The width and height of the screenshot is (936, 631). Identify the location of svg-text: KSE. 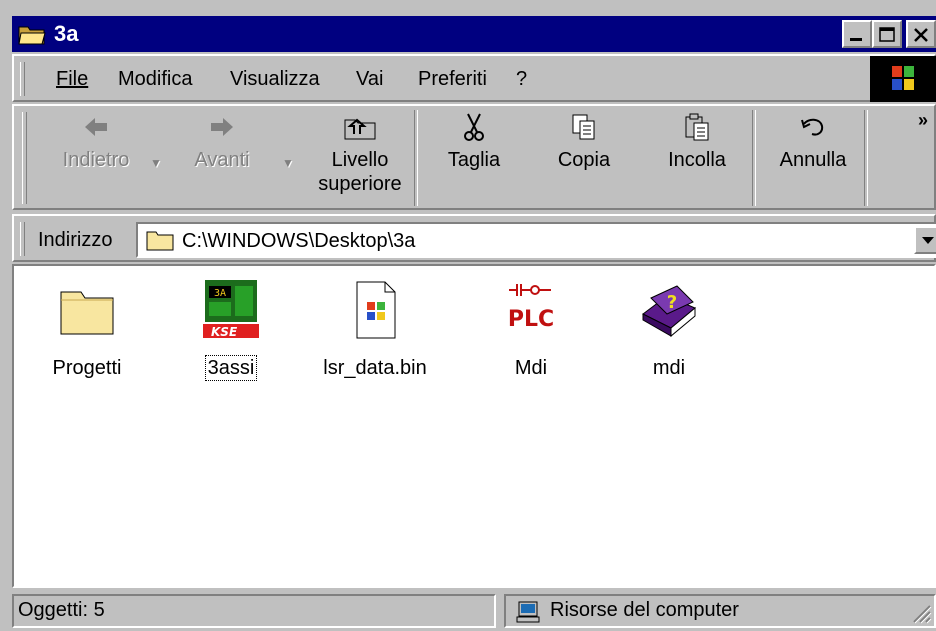
(224, 332).